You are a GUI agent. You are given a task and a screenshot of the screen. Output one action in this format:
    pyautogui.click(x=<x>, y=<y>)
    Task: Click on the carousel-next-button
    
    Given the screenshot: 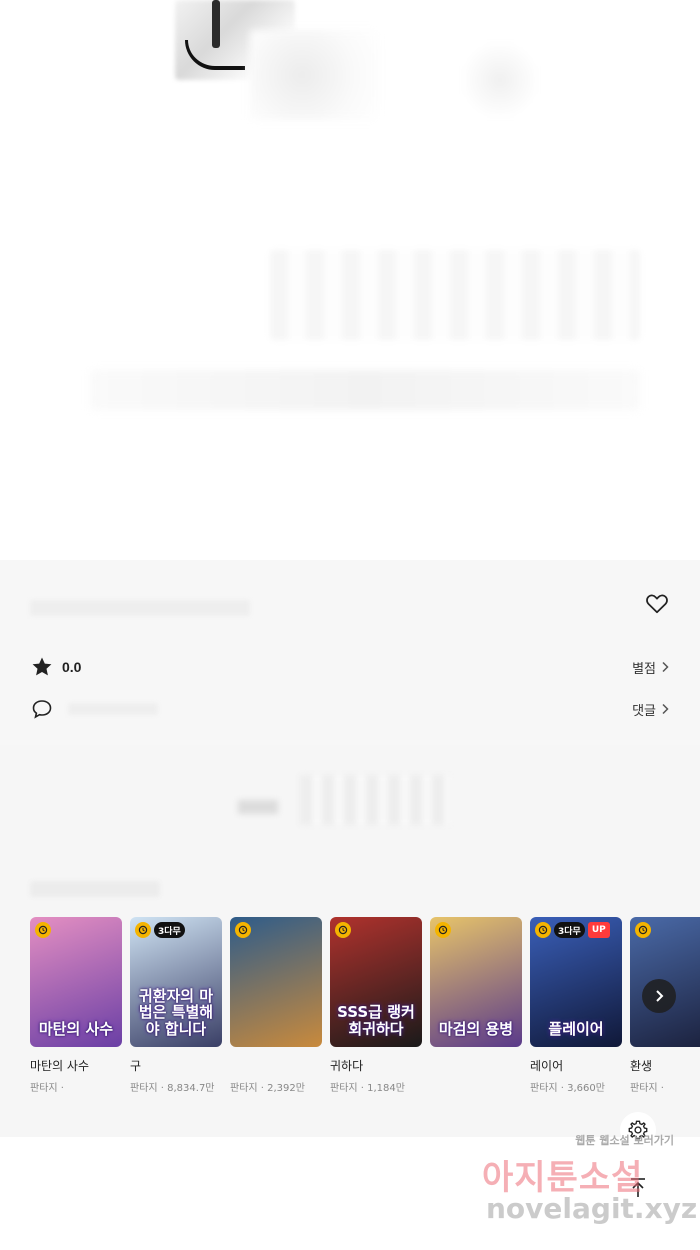 What is the action you would take?
    pyautogui.click(x=659, y=996)
    